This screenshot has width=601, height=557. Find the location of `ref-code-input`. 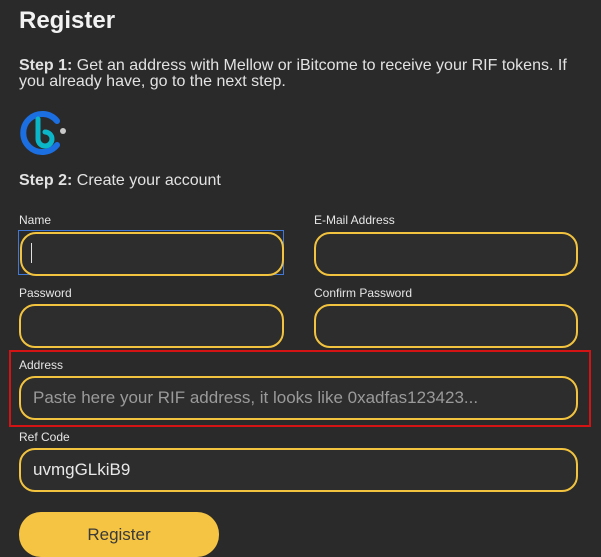

ref-code-input is located at coordinates (298, 470).